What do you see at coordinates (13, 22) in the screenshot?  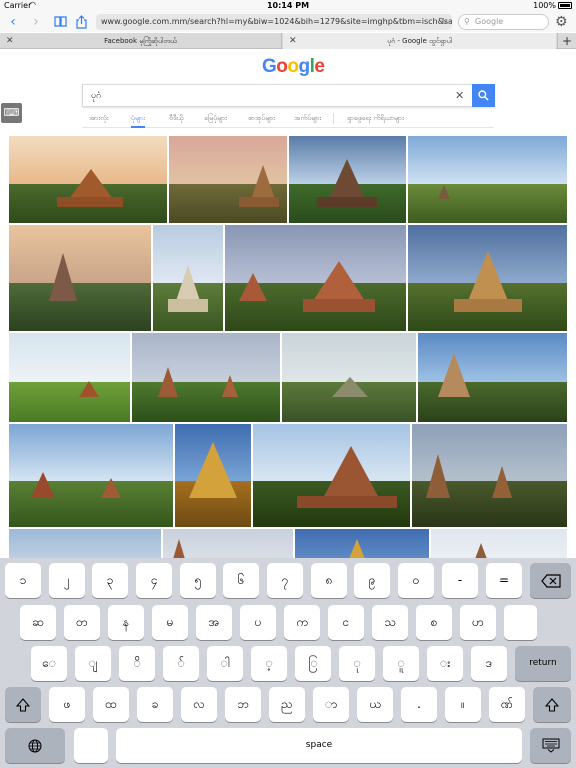 I see `back-icon: ‹` at bounding box center [13, 22].